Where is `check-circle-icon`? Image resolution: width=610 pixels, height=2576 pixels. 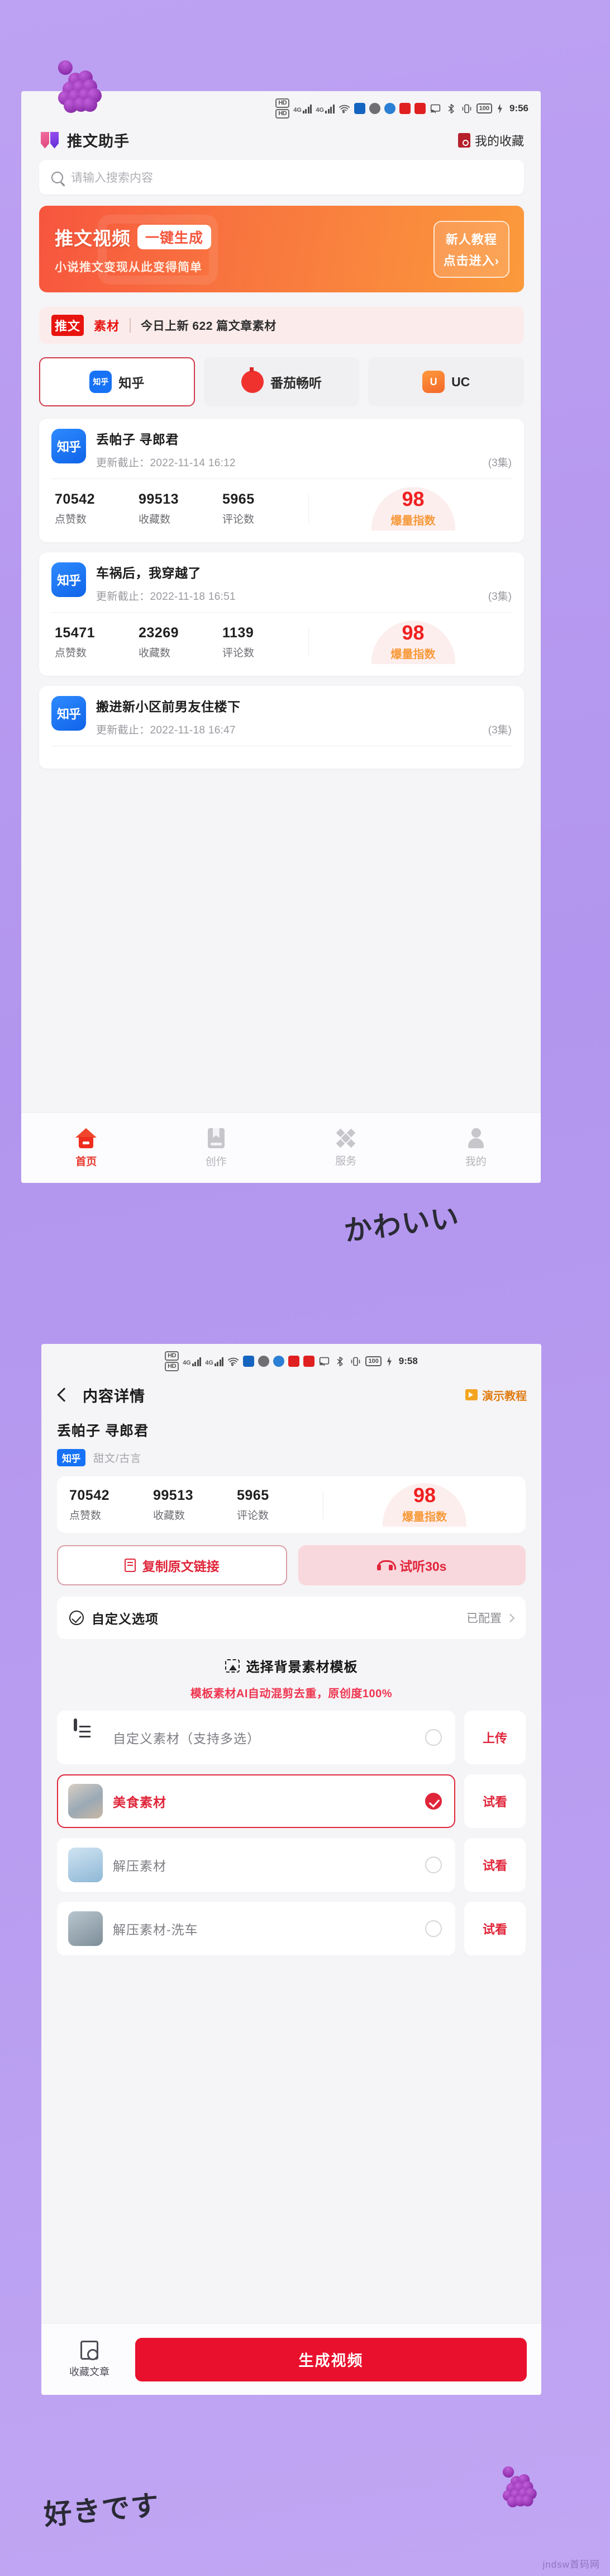 check-circle-icon is located at coordinates (76, 1618).